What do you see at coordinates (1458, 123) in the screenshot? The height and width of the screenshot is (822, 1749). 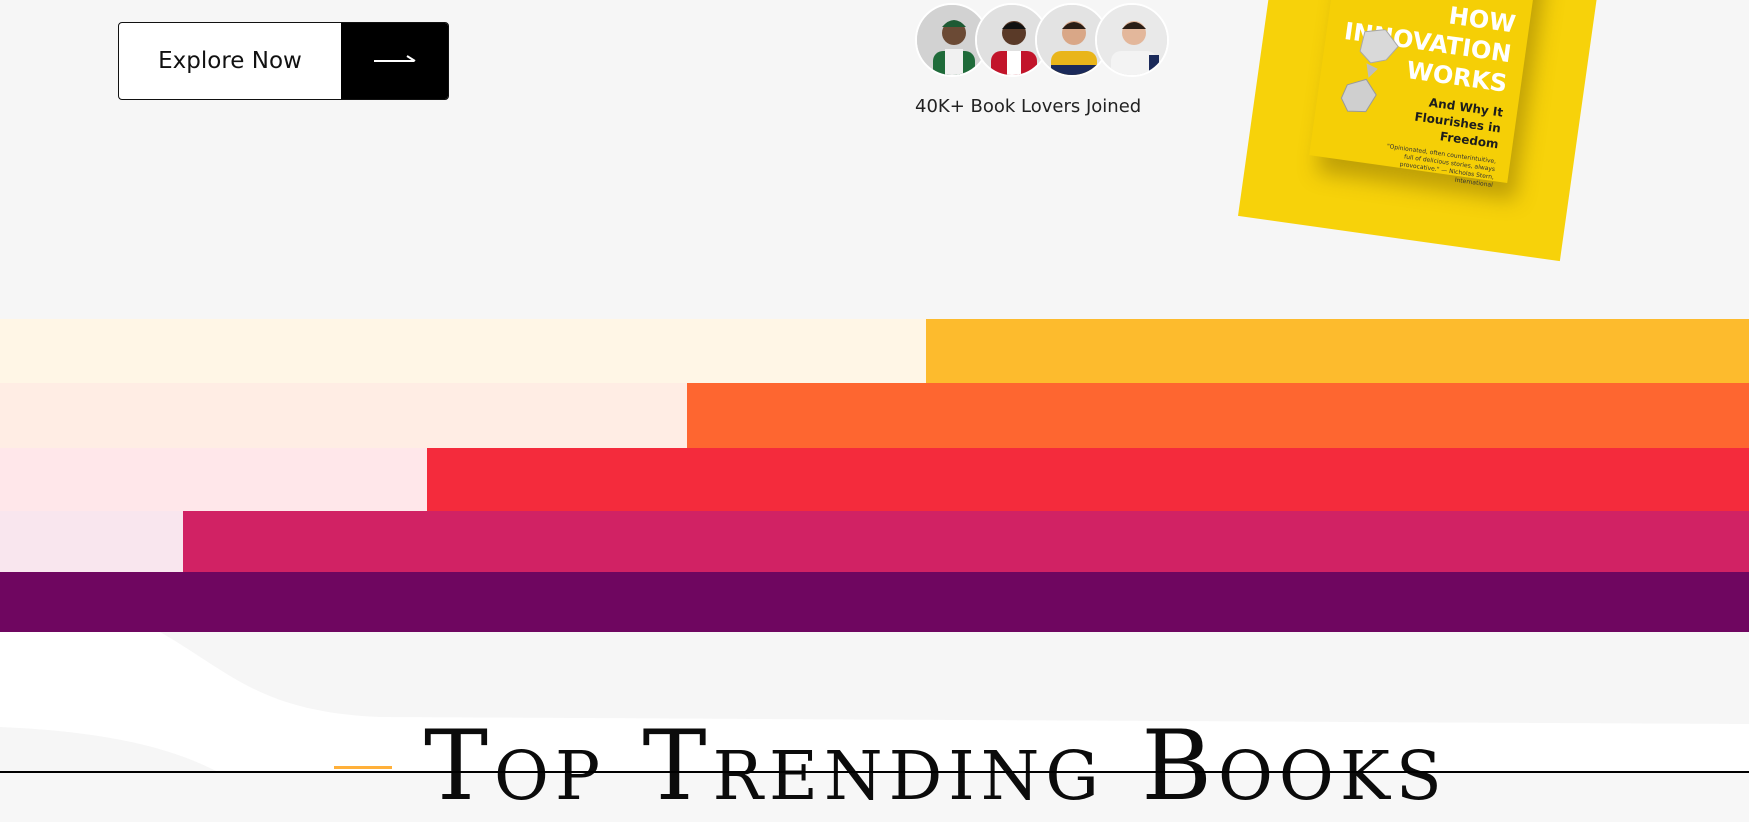 I see `book-subtitle: And Why It Flourishes in Freedom` at bounding box center [1458, 123].